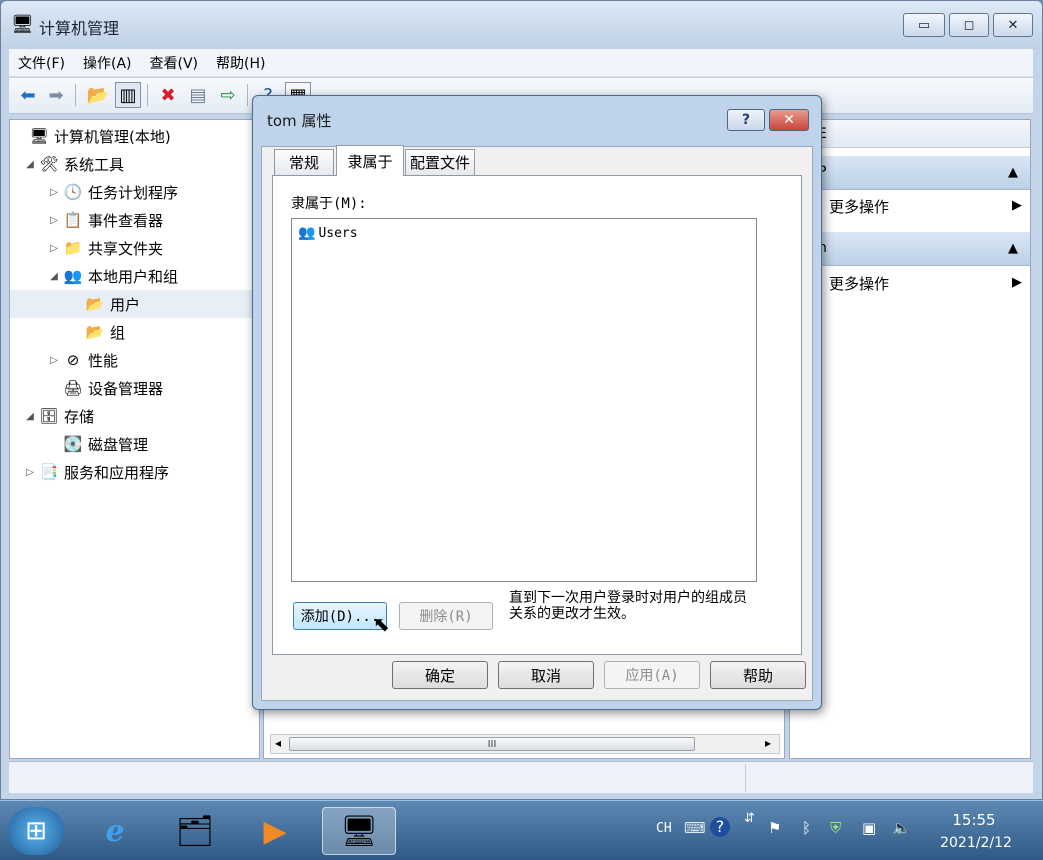 This screenshot has height=860, width=1043. Describe the element at coordinates (134, 360) in the screenshot. I see `tree-item: ▷ ⊘ 性能` at that location.